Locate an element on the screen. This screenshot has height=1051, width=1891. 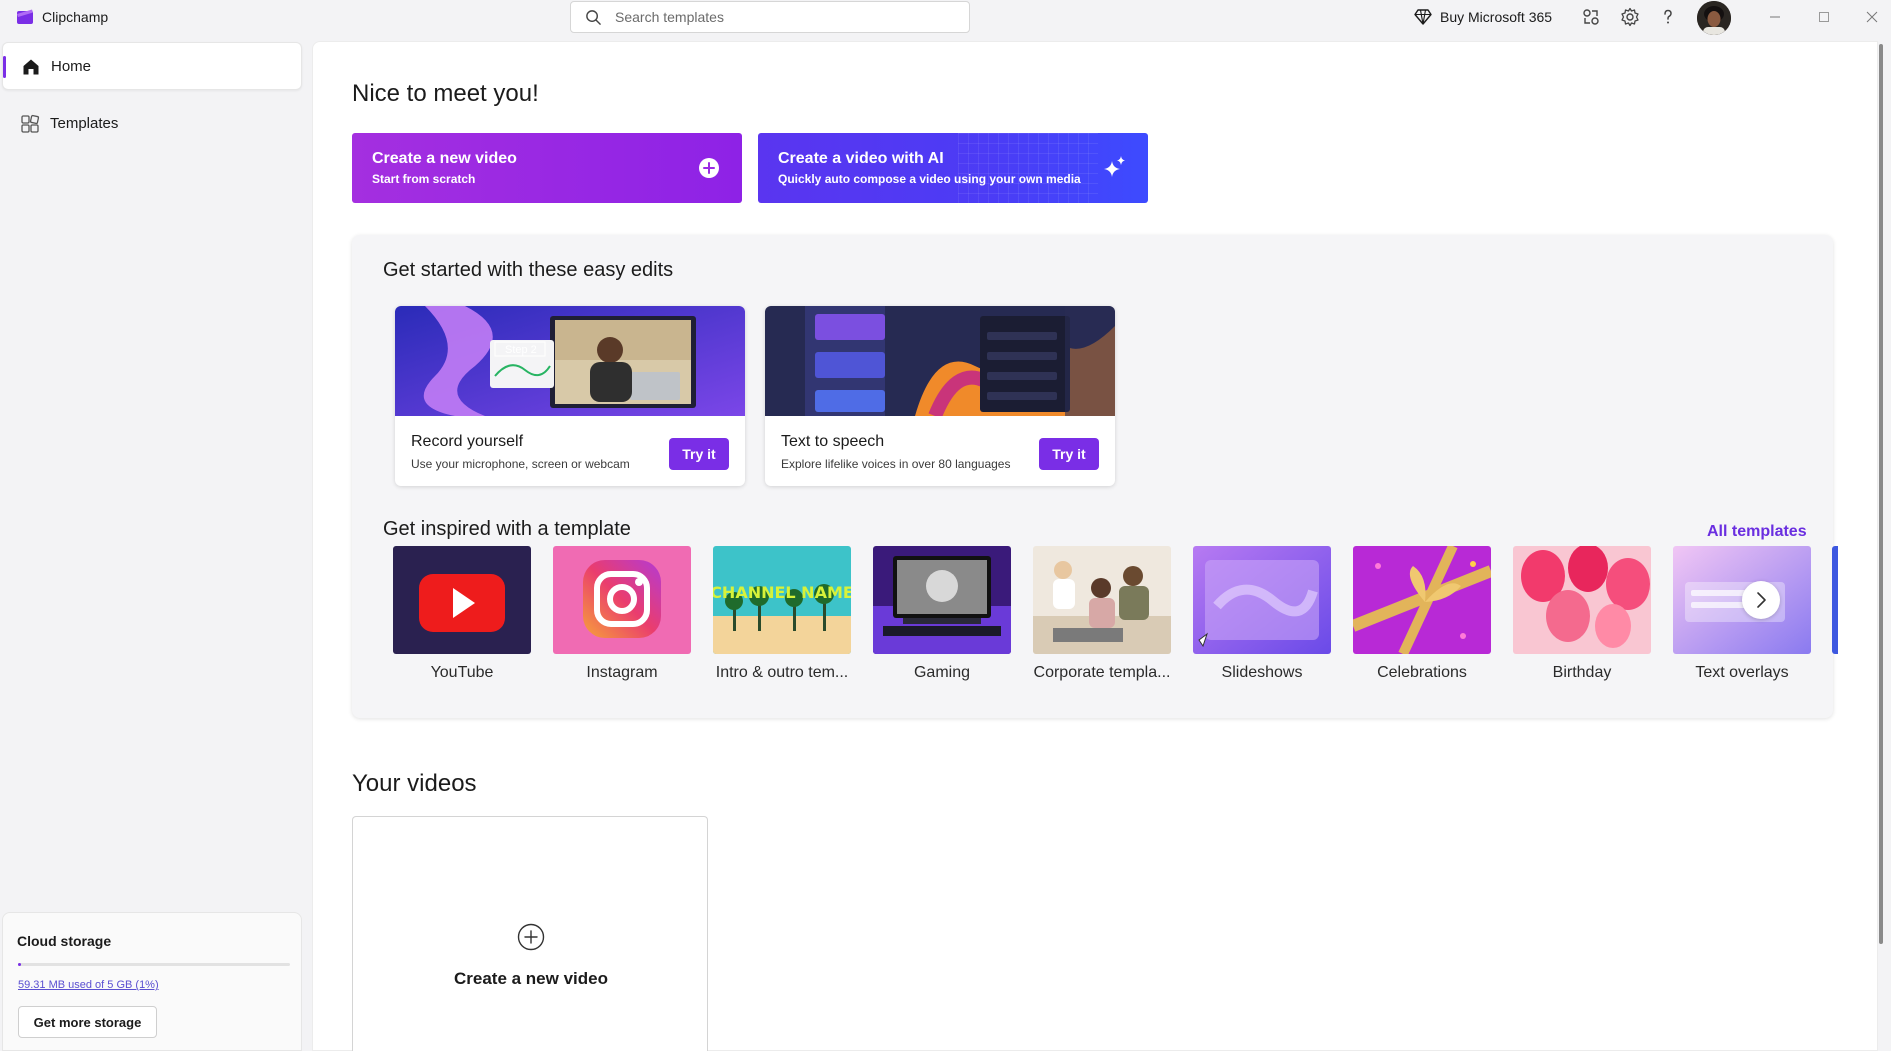
buy-microsoft-365-button: Buy Microsoft 365 is located at coordinates (1483, 17).